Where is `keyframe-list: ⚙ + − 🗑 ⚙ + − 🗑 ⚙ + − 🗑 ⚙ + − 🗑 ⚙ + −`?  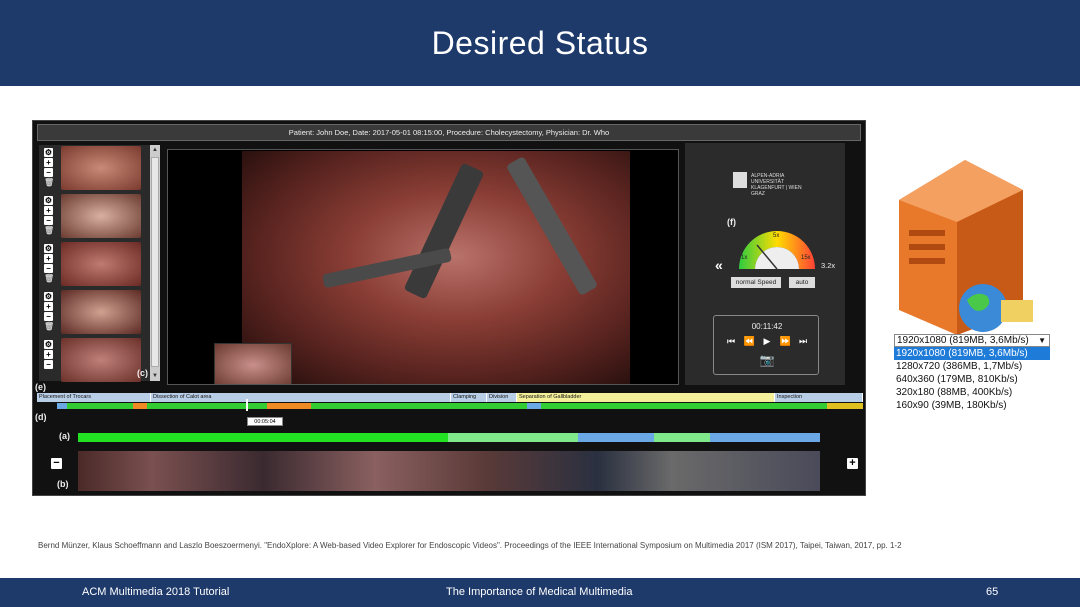
keyframe-list: ⚙ + − 🗑 ⚙ + − 🗑 ⚙ + − 🗑 ⚙ + − 🗑 ⚙ + − is located at coordinates (99, 263).